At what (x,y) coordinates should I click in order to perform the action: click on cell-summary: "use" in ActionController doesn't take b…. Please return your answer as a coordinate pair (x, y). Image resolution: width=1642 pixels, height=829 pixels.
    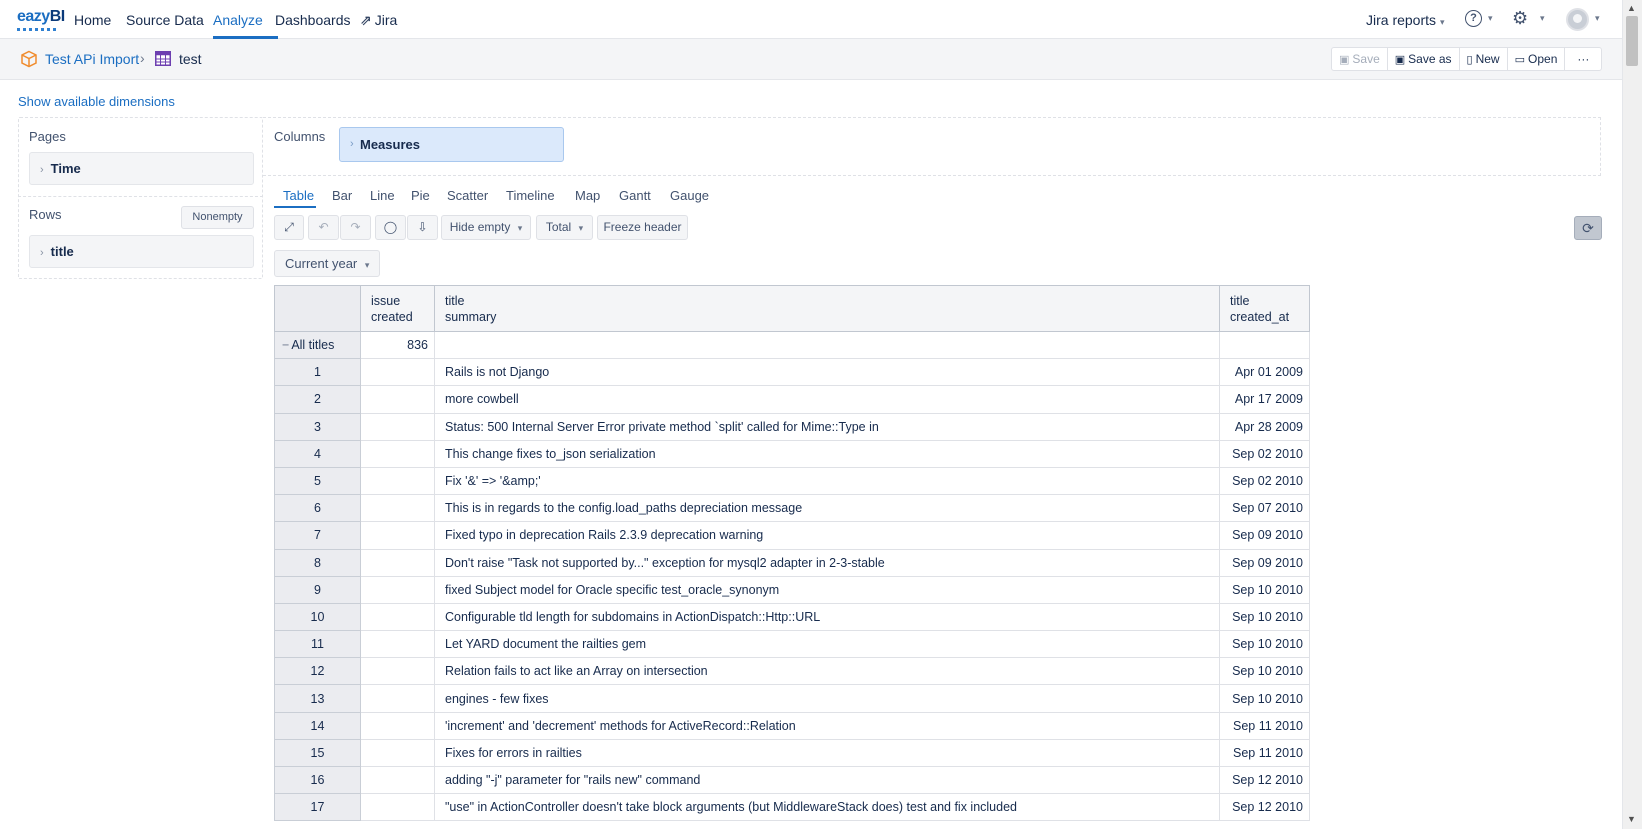
    Looking at the image, I should click on (827, 807).